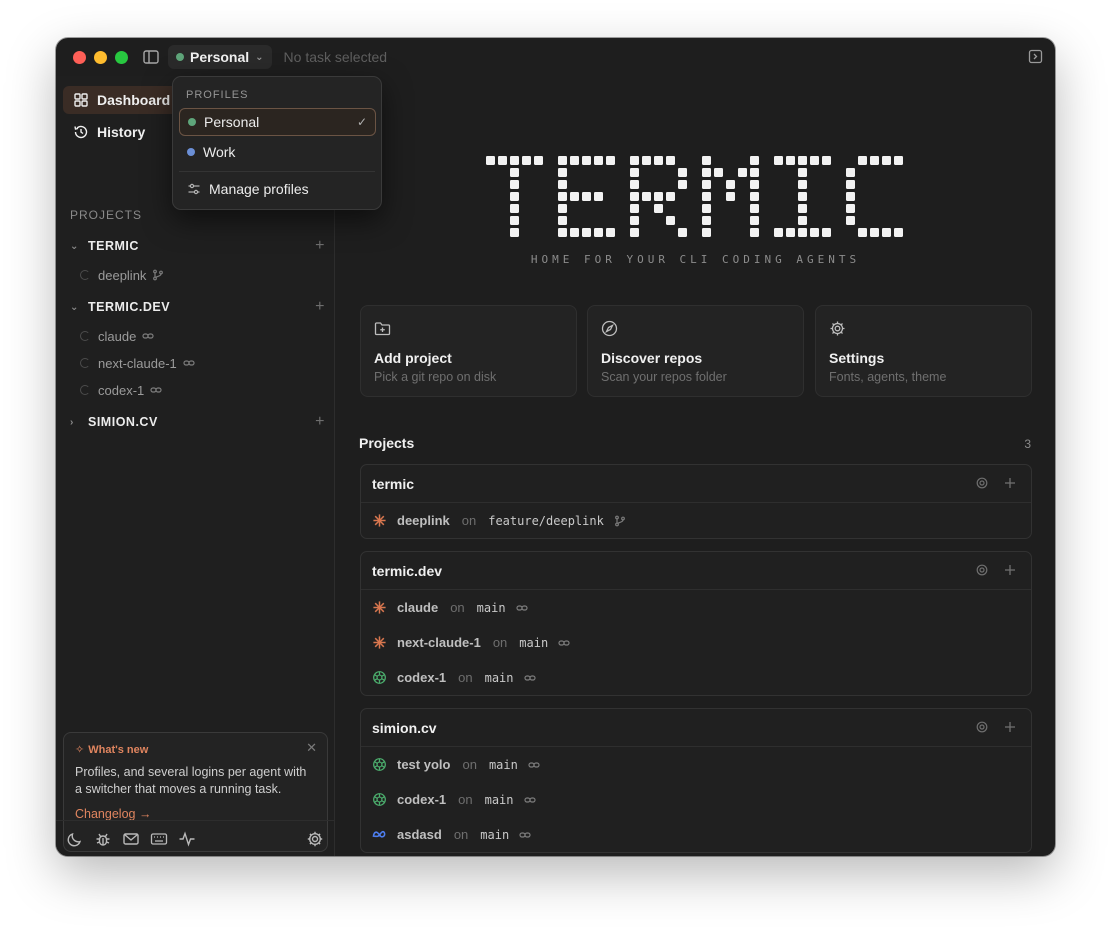 The height and width of the screenshot is (931, 1111). What do you see at coordinates (131, 839) in the screenshot?
I see `mail-icon` at bounding box center [131, 839].